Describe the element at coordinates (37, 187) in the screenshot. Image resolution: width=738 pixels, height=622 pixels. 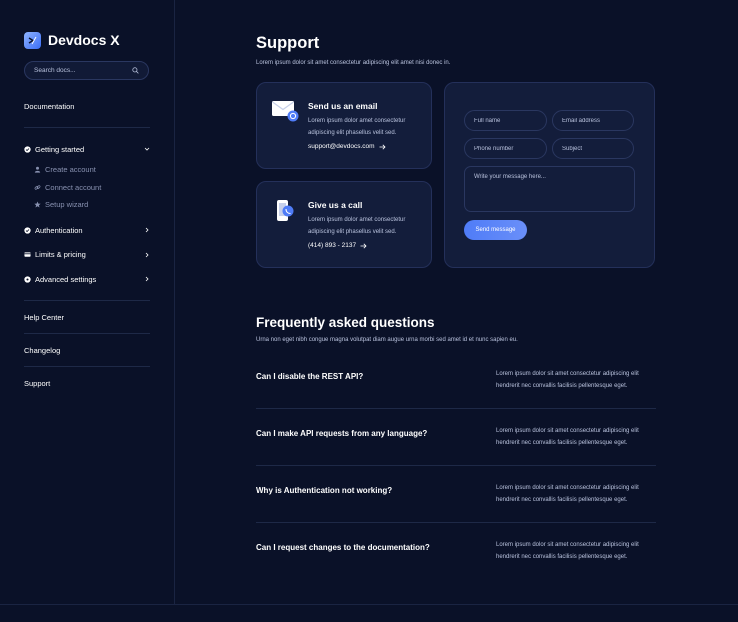
I see `link-icon` at that location.